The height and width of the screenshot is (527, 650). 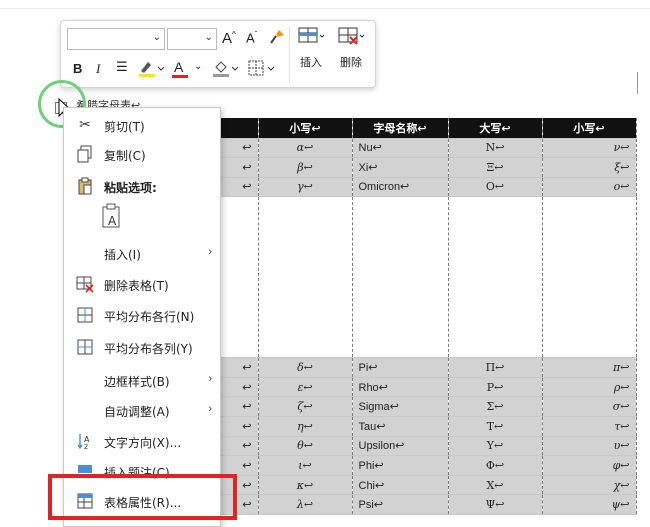 I want to click on table-cell: λ↩, so click(x=305, y=505).